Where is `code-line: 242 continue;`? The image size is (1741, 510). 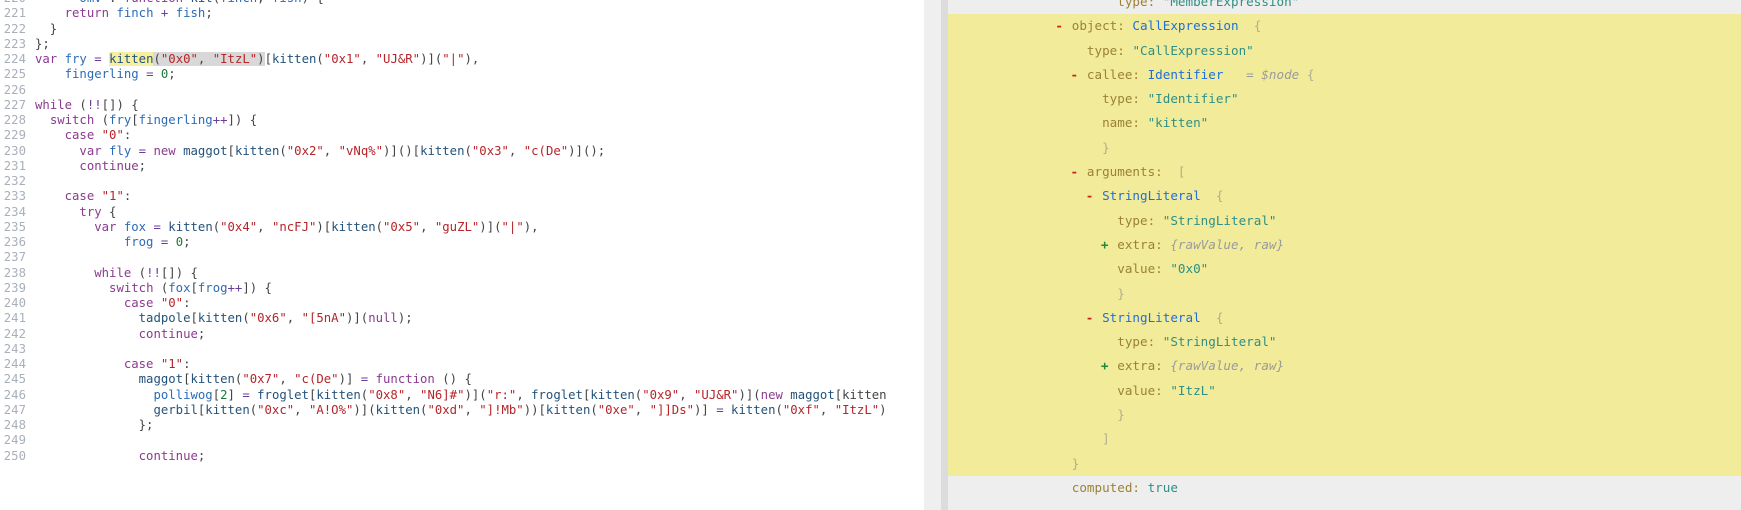
code-line: 242 continue; is located at coordinates (462, 334).